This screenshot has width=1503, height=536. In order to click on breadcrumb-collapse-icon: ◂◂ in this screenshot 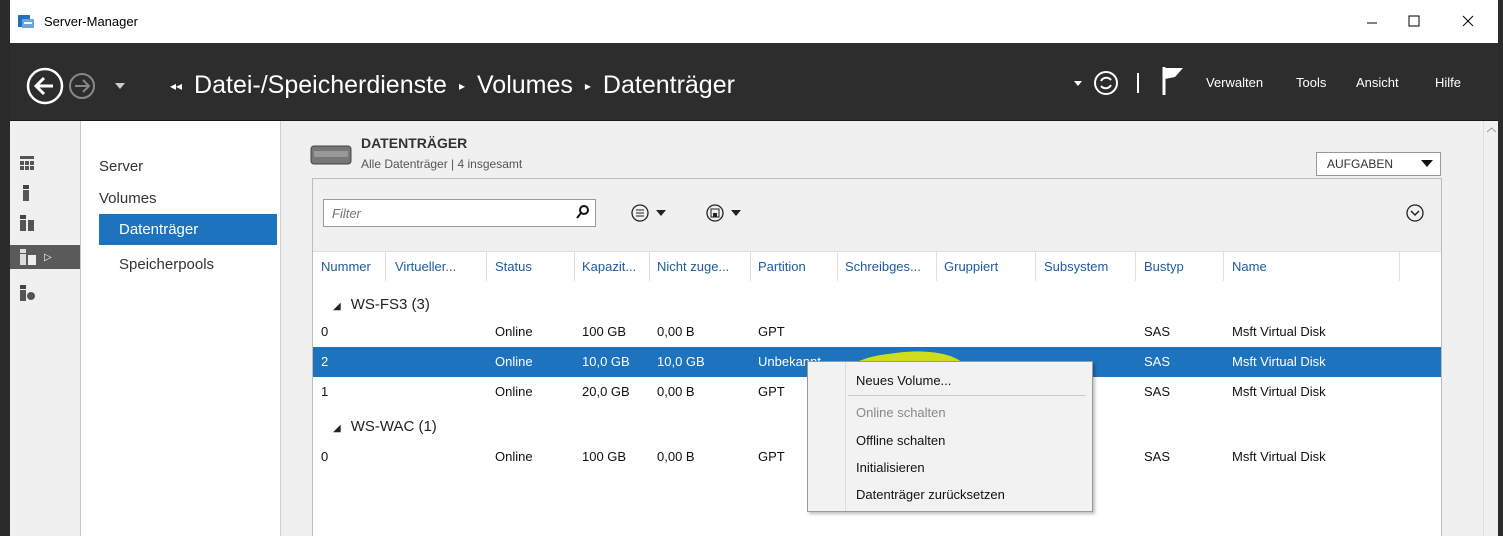, I will do `click(176, 86)`.